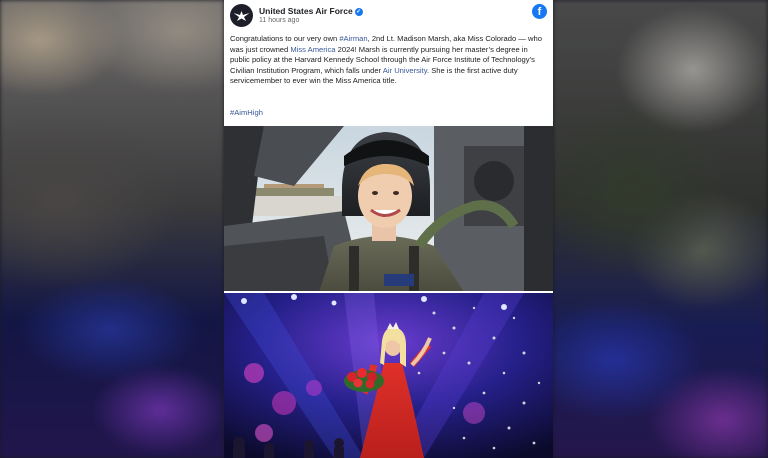 The width and height of the screenshot is (768, 458). What do you see at coordinates (279, 20) in the screenshot?
I see `post-timestamp: 11 hours ago` at bounding box center [279, 20].